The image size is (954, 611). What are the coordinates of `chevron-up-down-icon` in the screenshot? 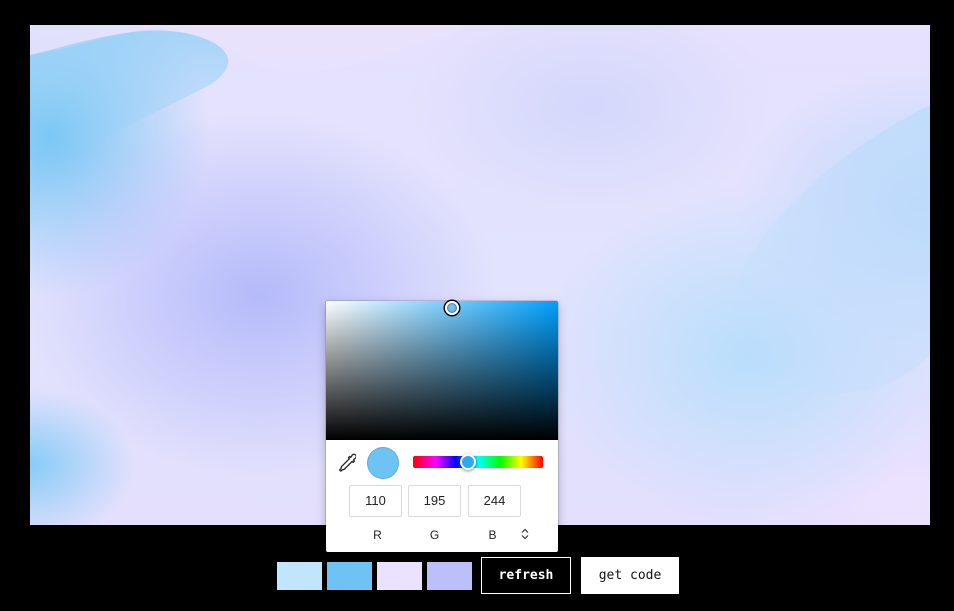 It's located at (525, 534).